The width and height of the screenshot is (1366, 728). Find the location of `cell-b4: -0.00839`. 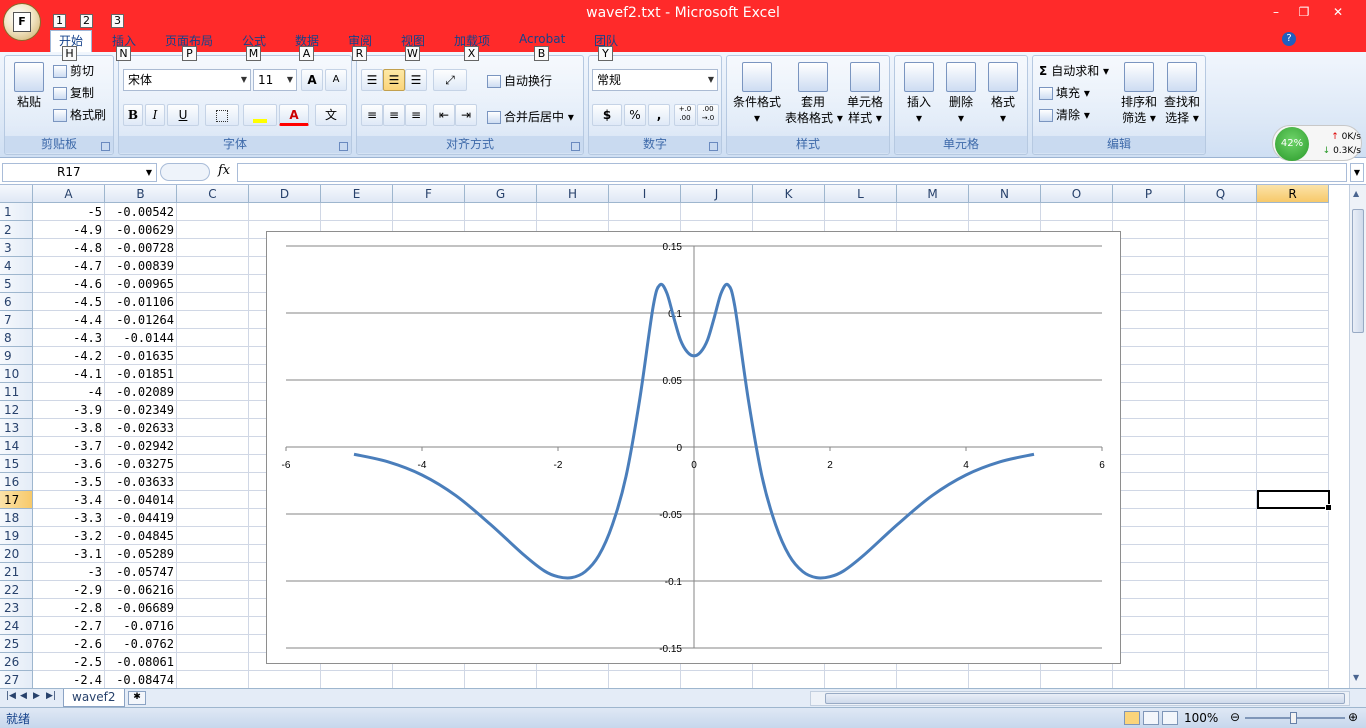

cell-b4: -0.00839 is located at coordinates (141, 266).